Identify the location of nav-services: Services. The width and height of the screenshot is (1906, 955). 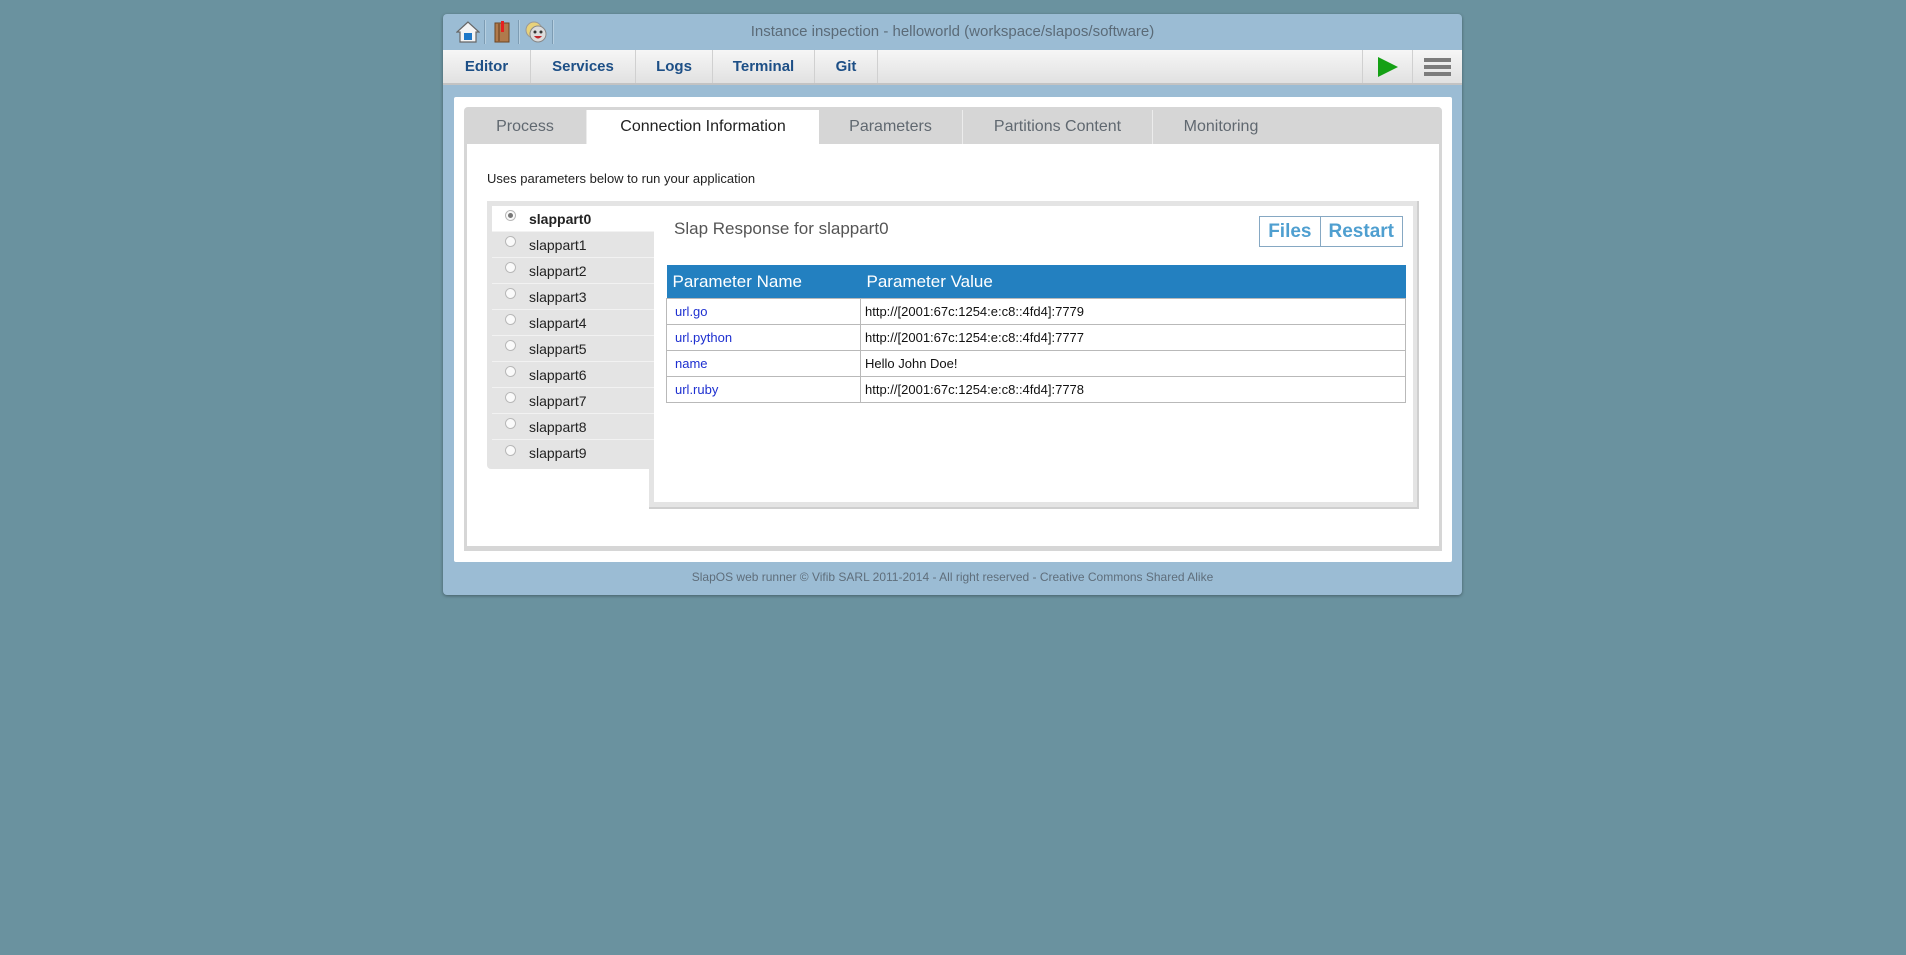
(583, 66).